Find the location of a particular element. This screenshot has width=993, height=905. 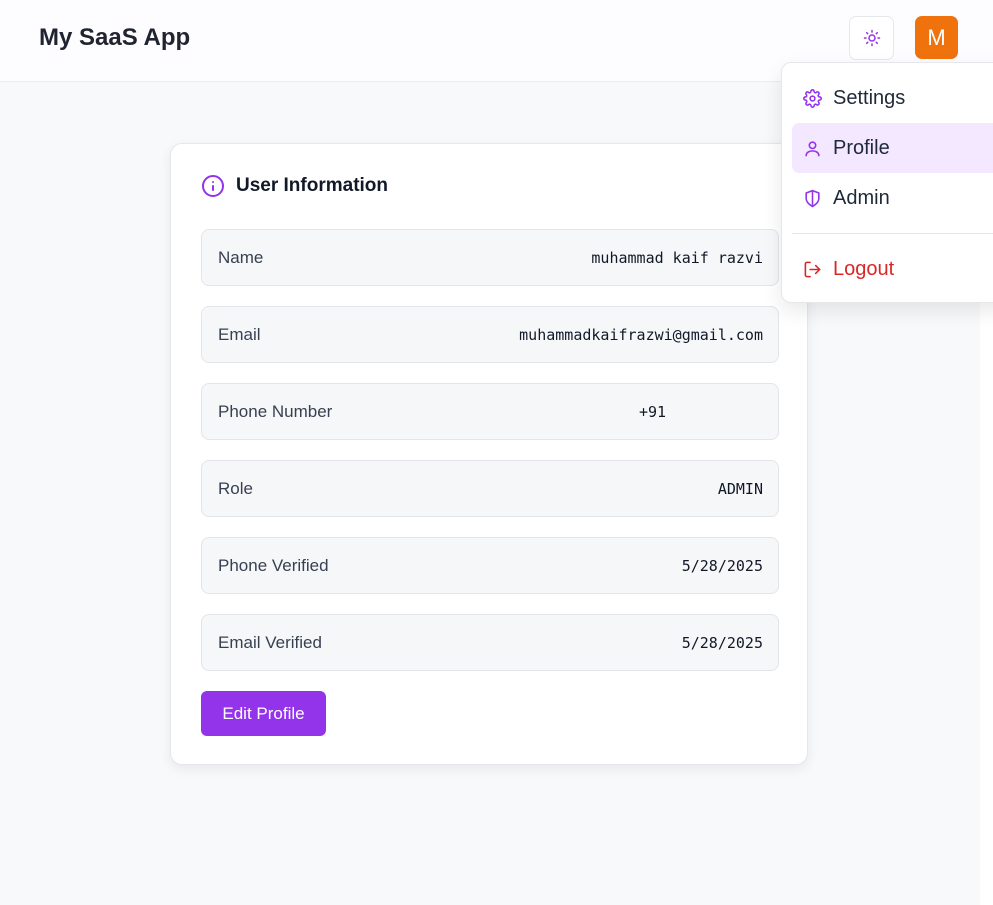

info-row-role: Role ADMIN is located at coordinates (490, 488).